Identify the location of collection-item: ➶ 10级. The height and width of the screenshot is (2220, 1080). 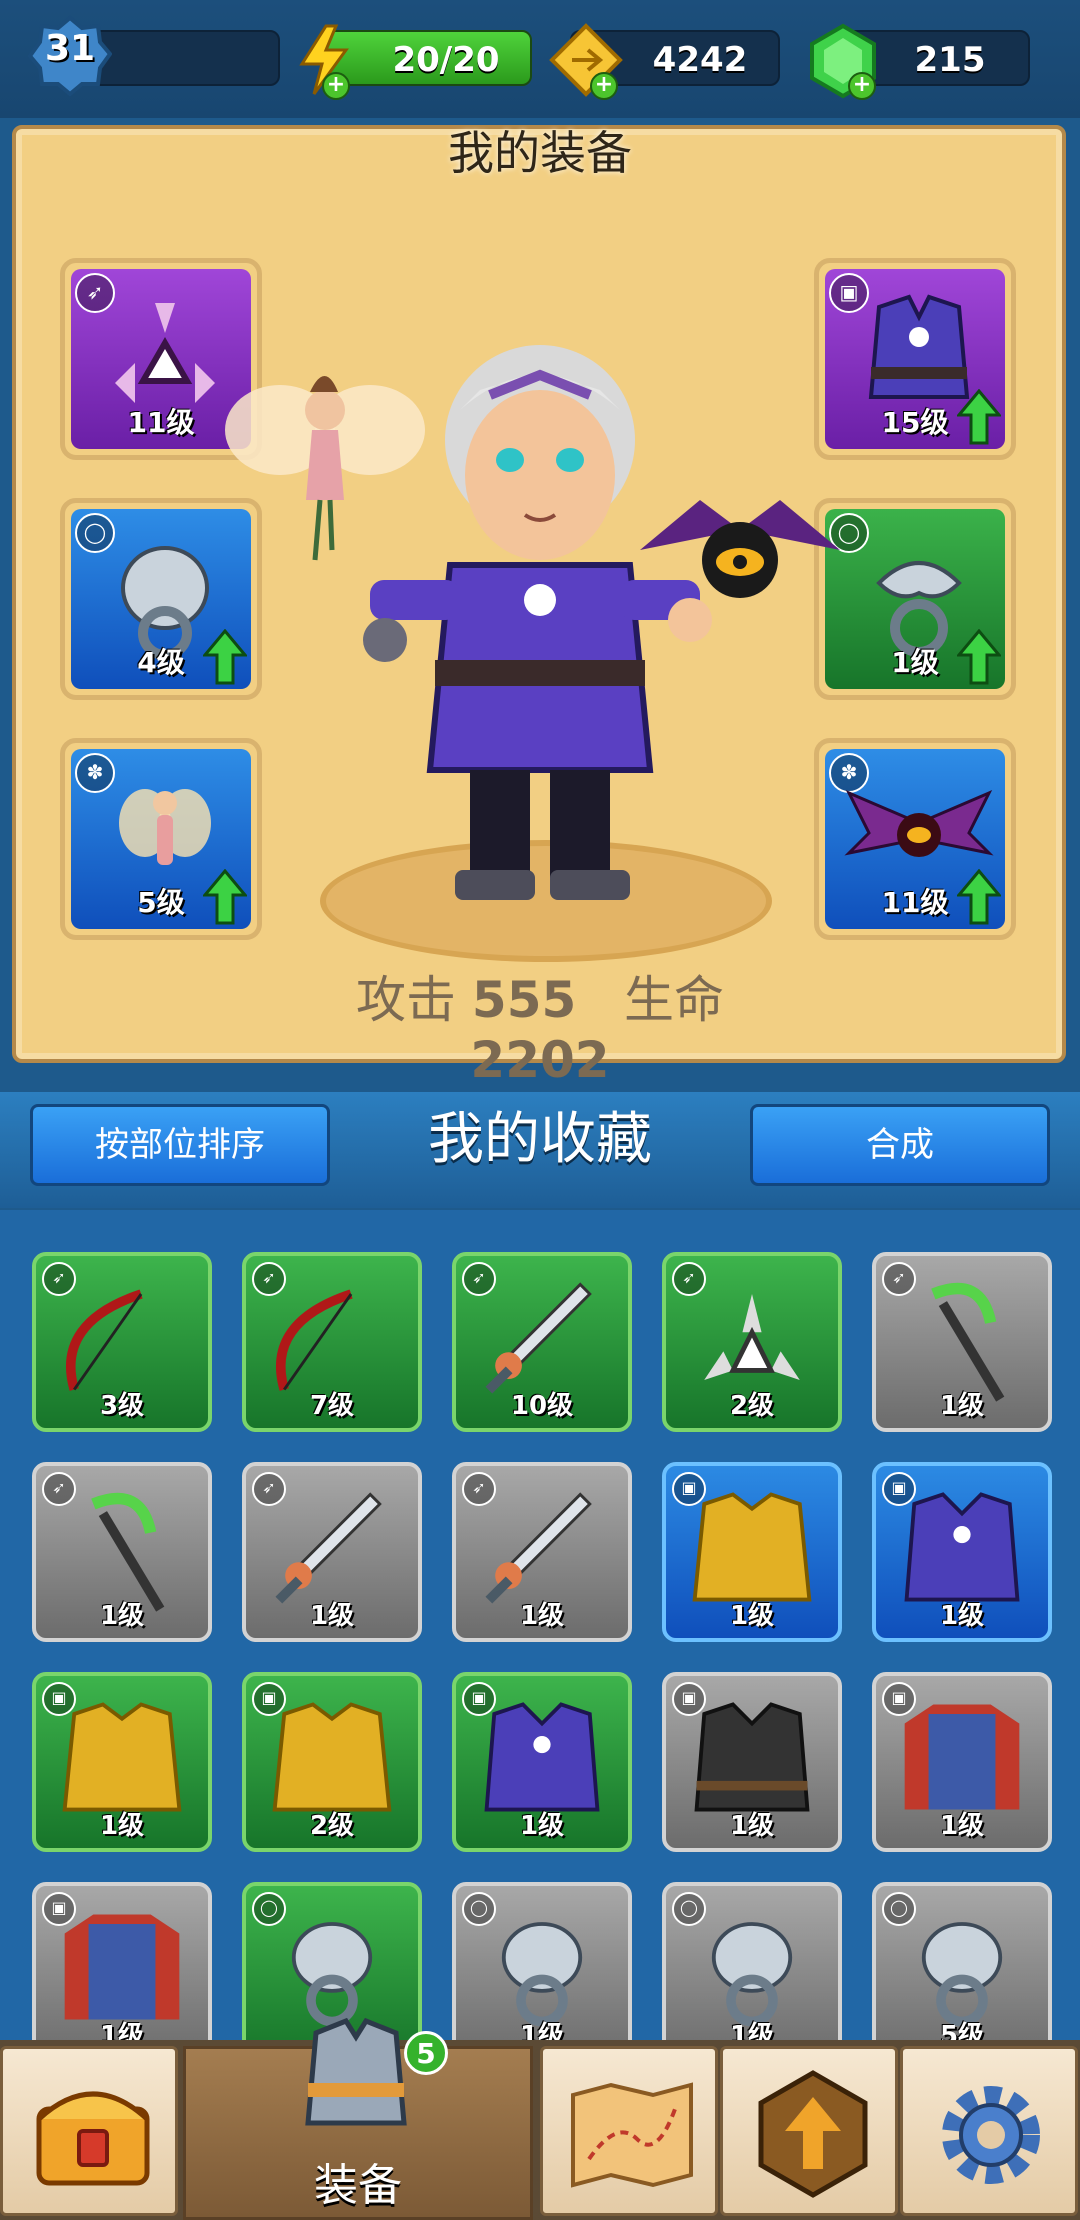
(542, 1342).